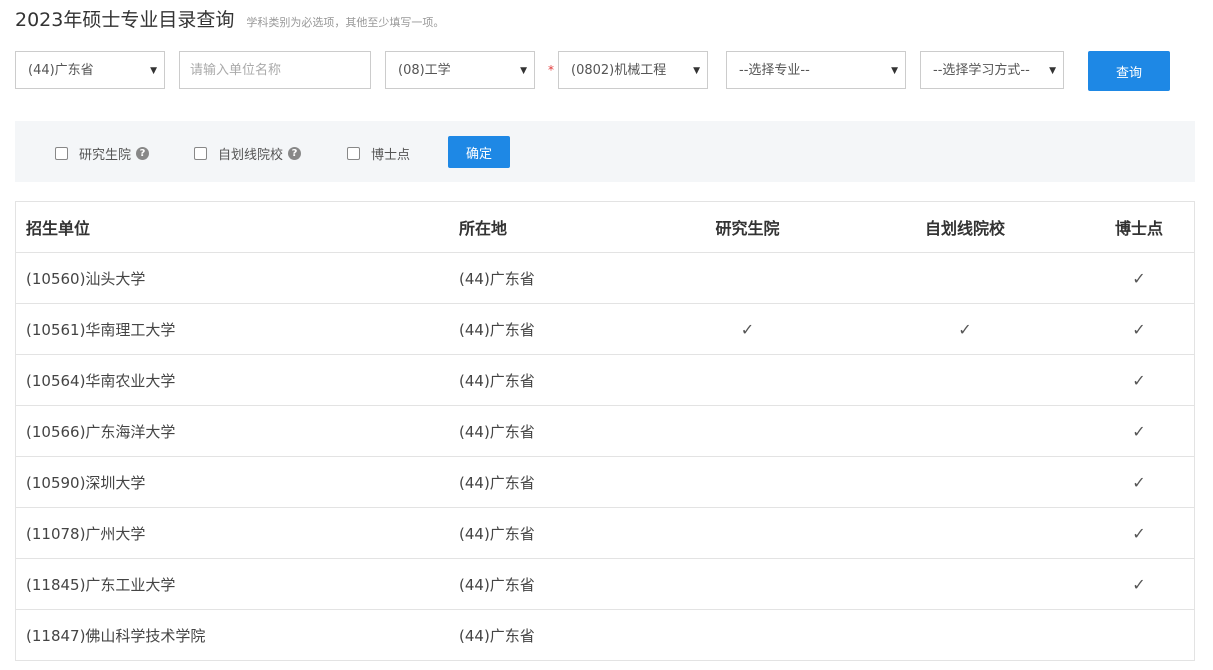 This screenshot has height=670, width=1213. Describe the element at coordinates (460, 70) in the screenshot. I see `category-select: (08)工学 ▼` at that location.